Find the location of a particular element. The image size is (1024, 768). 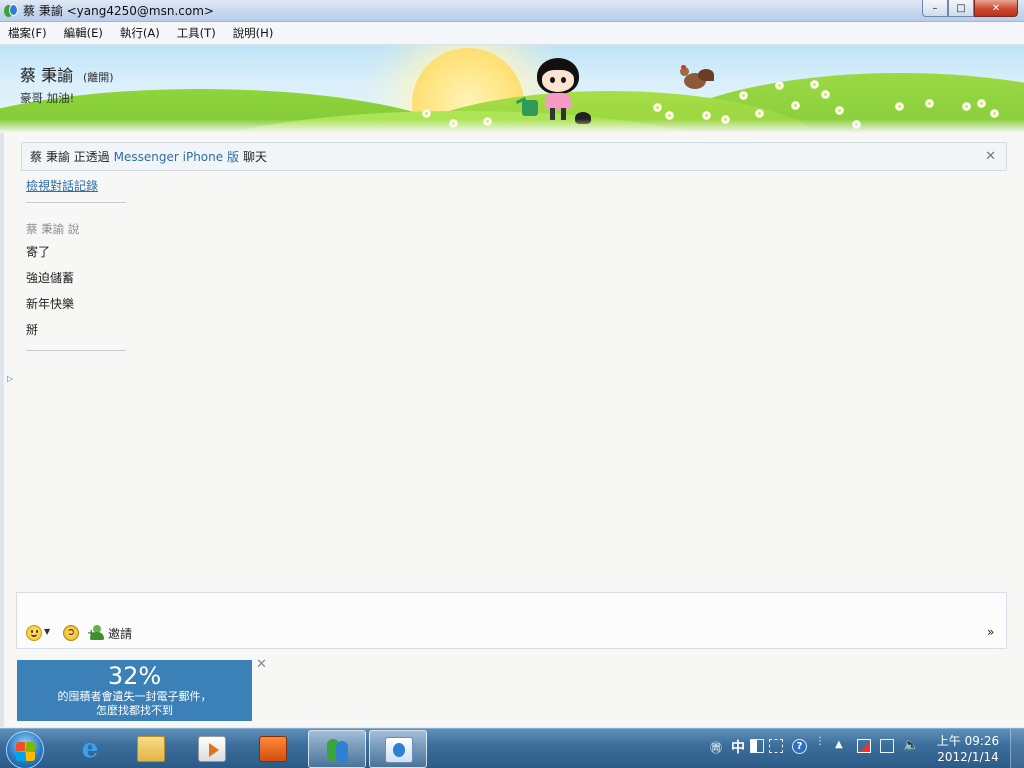

taskbar-media-player is located at coordinates (212, 749).